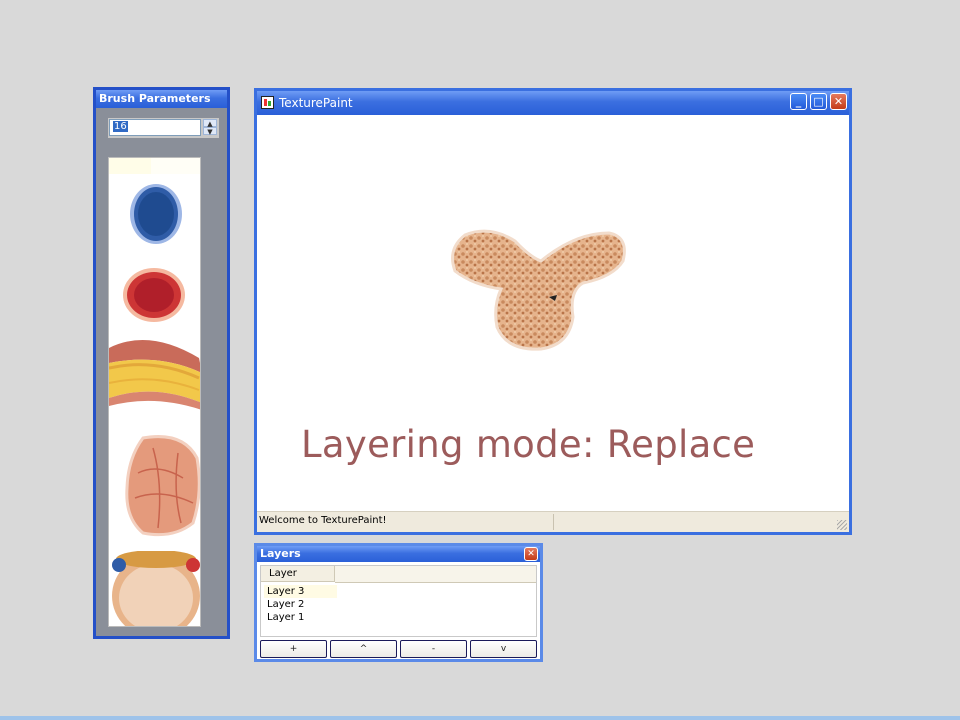 The width and height of the screenshot is (960, 720). Describe the element at coordinates (300, 617) in the screenshot. I see `layer-row: Layer 1` at that location.